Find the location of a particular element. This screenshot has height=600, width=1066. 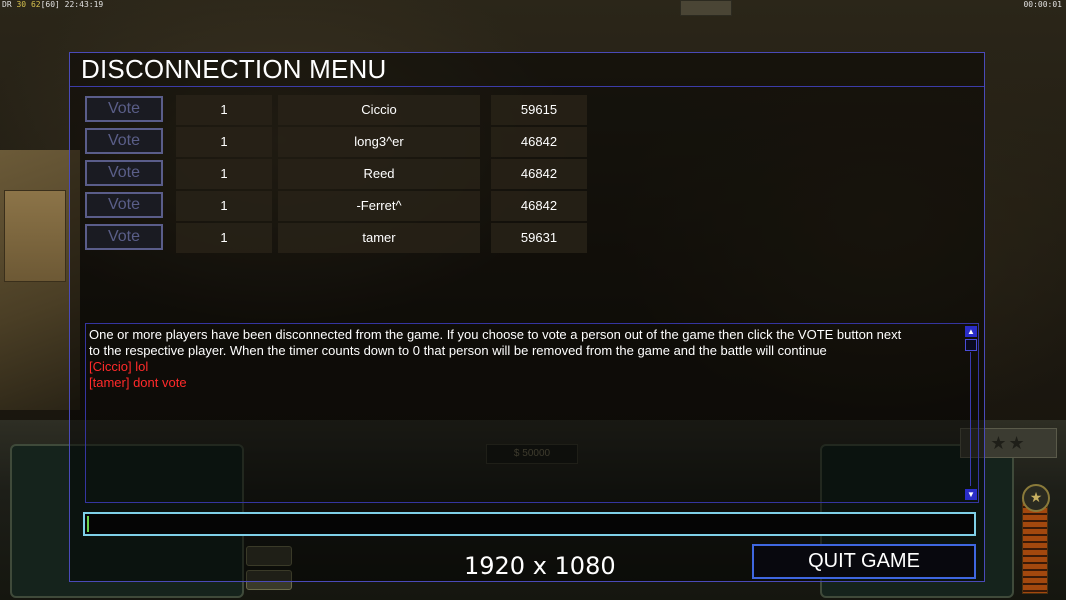

player-name: tamer is located at coordinates (379, 238).